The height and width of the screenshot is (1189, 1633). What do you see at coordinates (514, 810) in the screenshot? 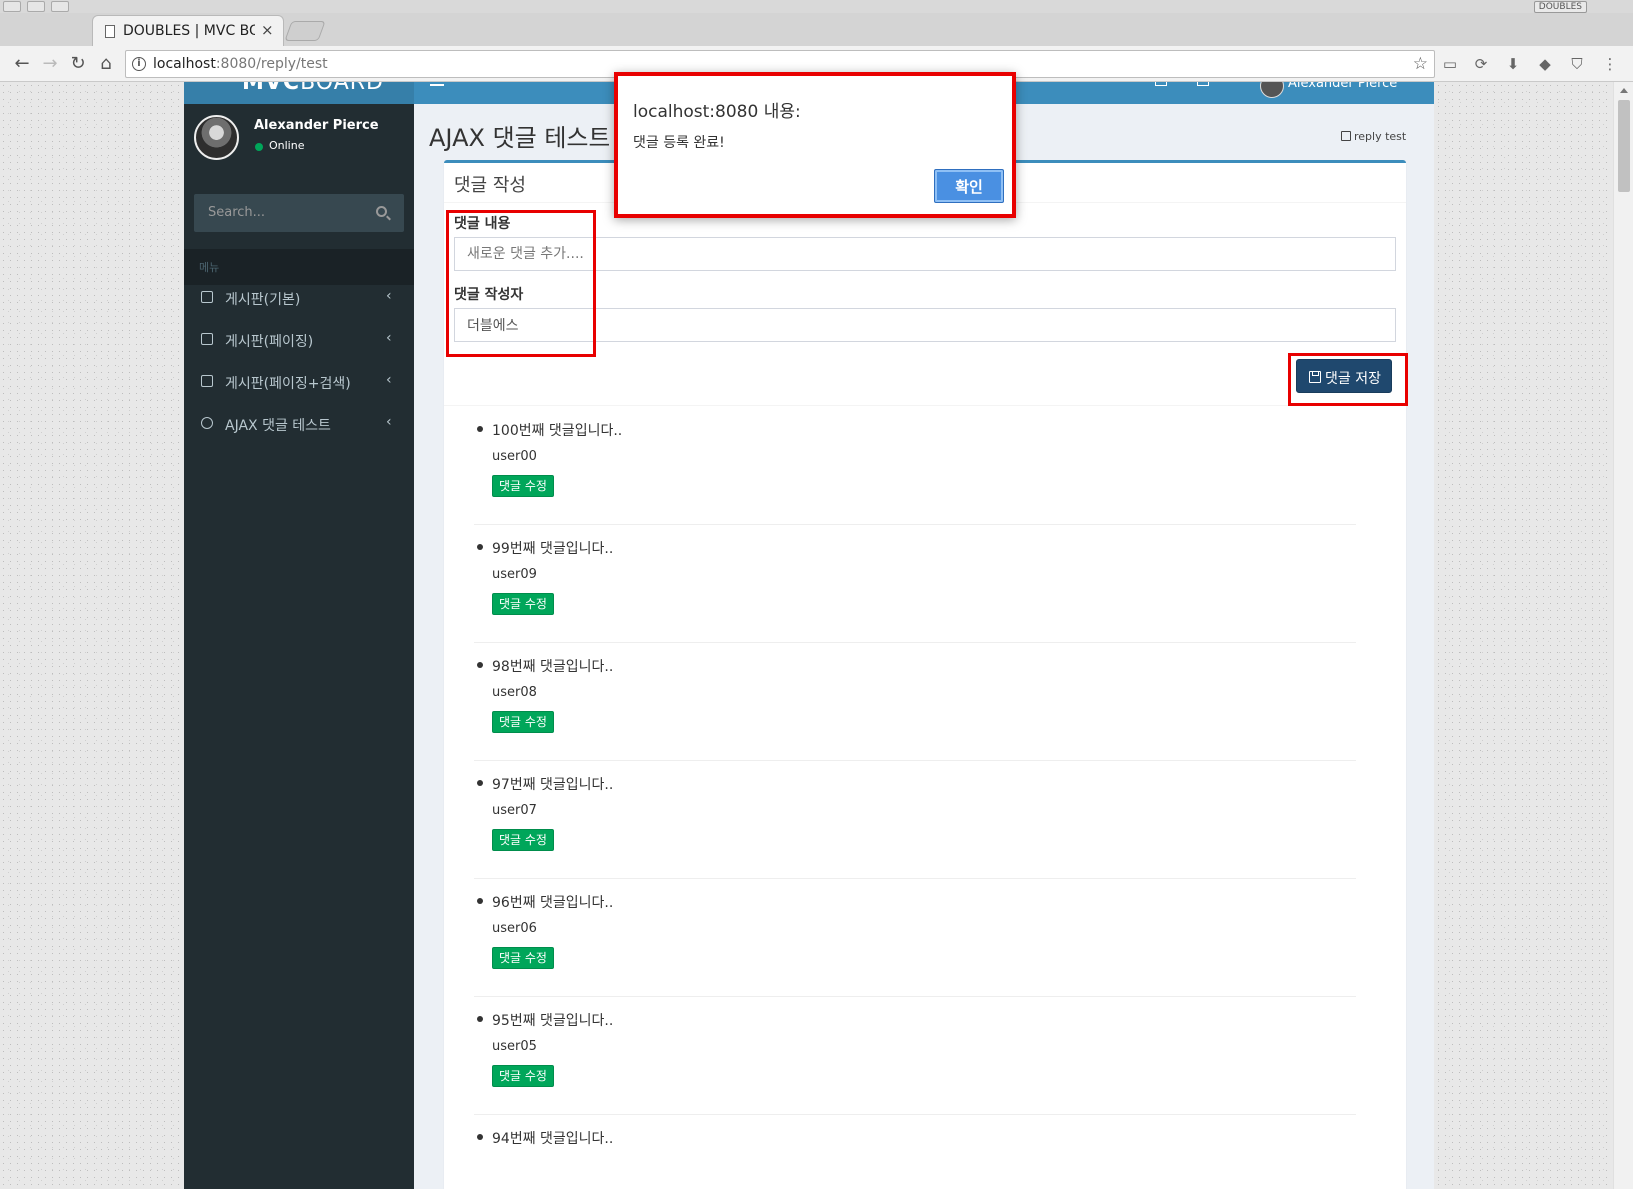
I see `reply-writer: user07` at bounding box center [514, 810].